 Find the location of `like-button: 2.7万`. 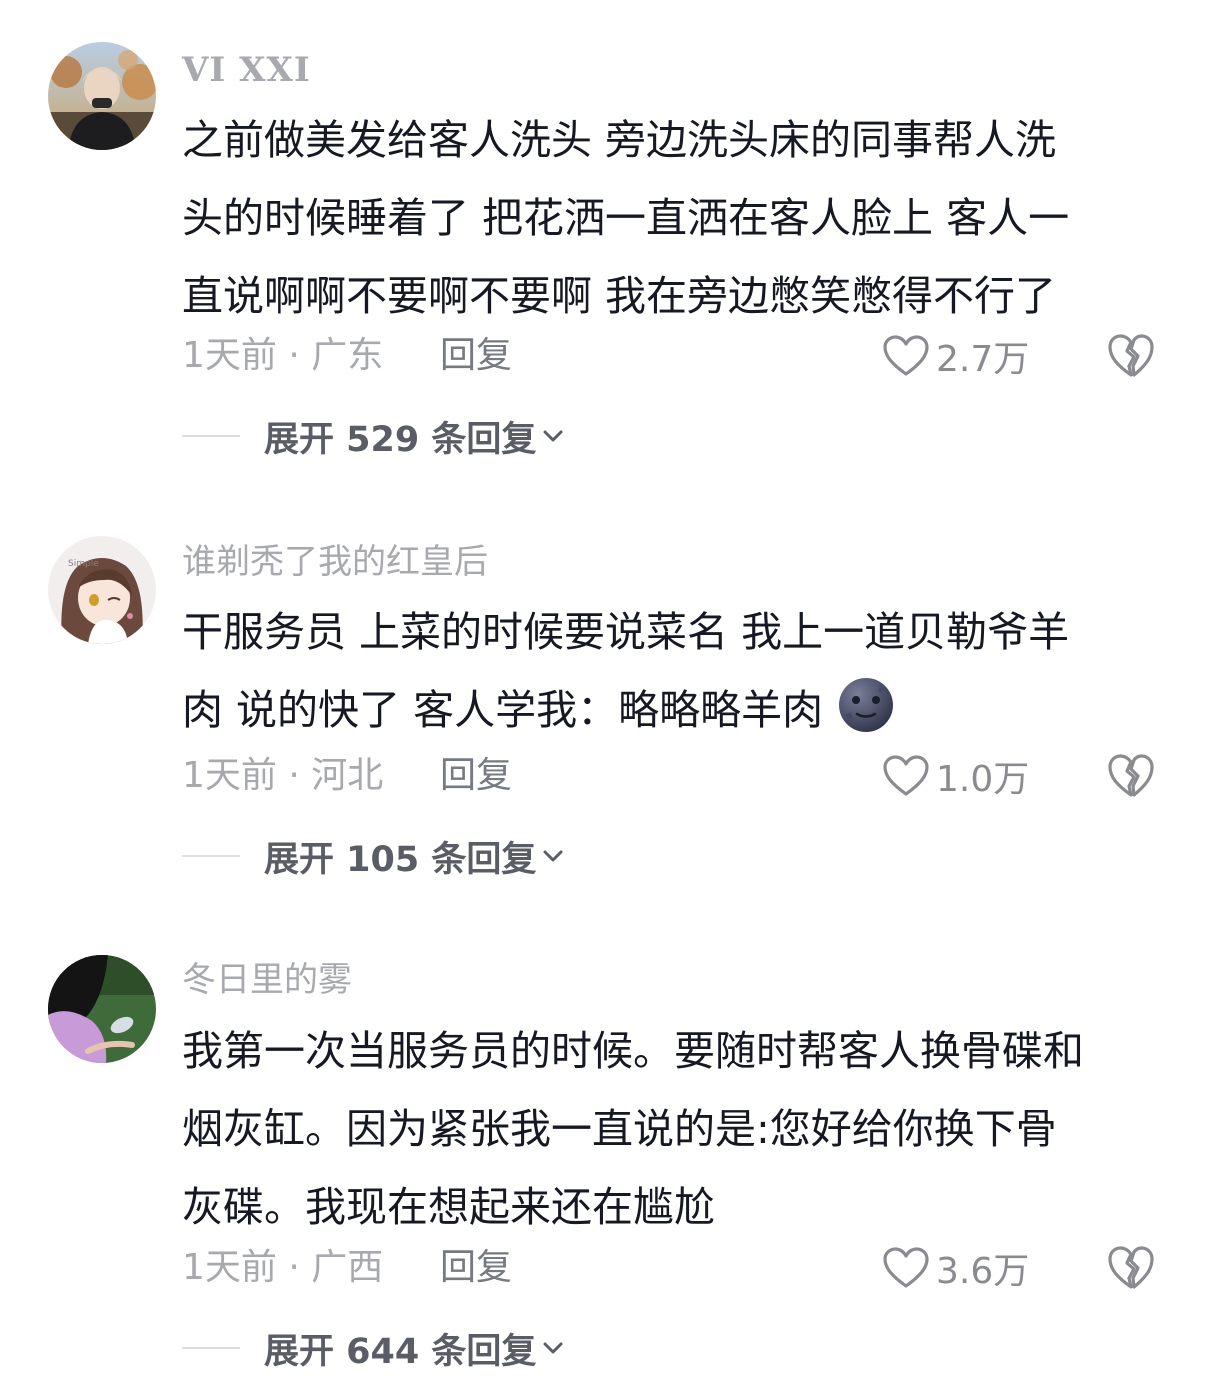

like-button: 2.7万 is located at coordinates (955, 356).